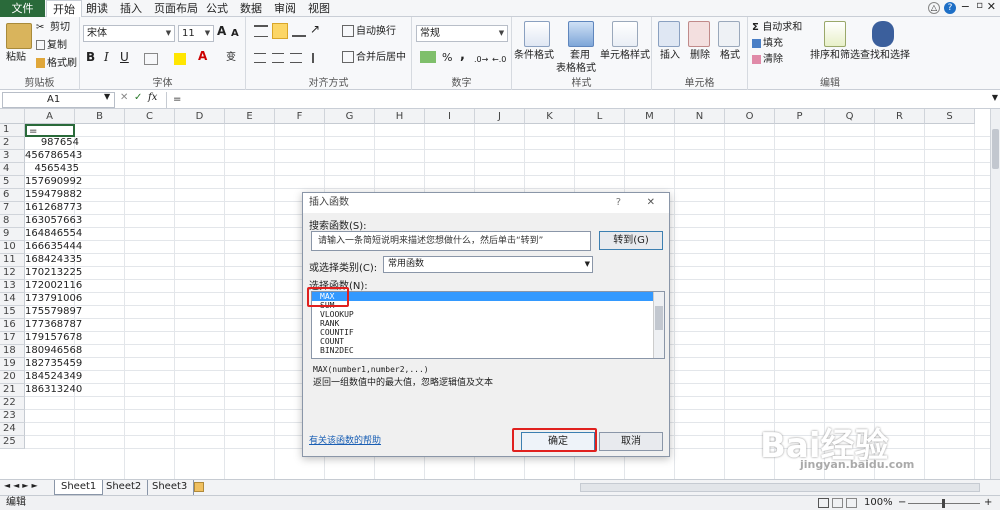 Image resolution: width=1000 pixels, height=510 pixels. What do you see at coordinates (170, 487) in the screenshot?
I see `sheet-tab-3: Sheet3` at bounding box center [170, 487].